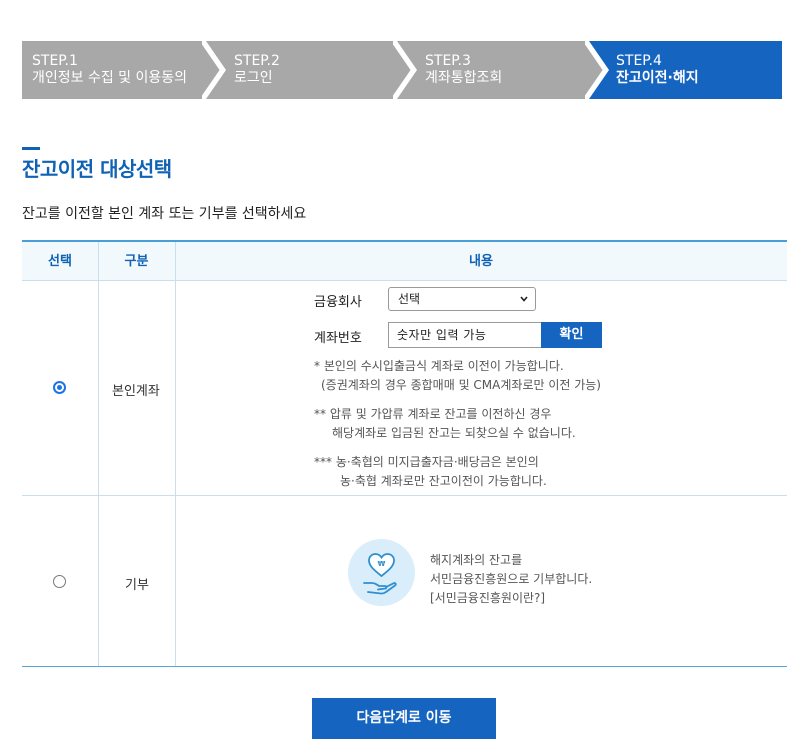 The image size is (812, 752). Describe the element at coordinates (443, 481) in the screenshot. I see `note-3-line-2: 농·축협 계좌로만 잔고이전이 가능합니다.` at that location.